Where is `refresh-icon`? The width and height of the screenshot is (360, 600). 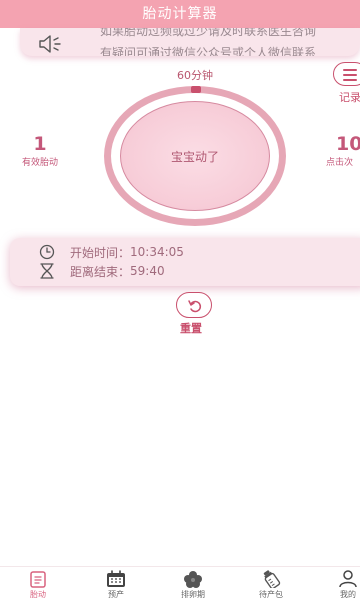 refresh-icon is located at coordinates (195, 306).